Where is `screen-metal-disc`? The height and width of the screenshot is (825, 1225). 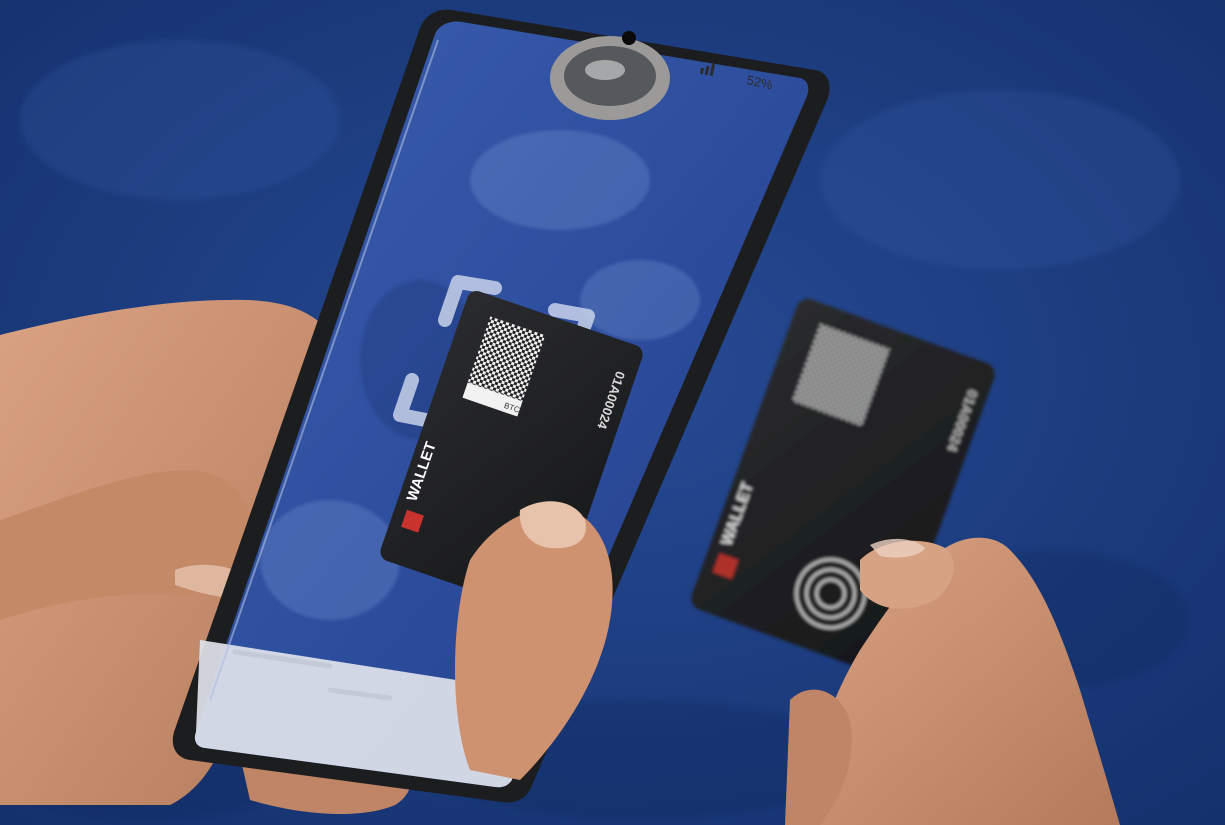
screen-metal-disc is located at coordinates (610, 78).